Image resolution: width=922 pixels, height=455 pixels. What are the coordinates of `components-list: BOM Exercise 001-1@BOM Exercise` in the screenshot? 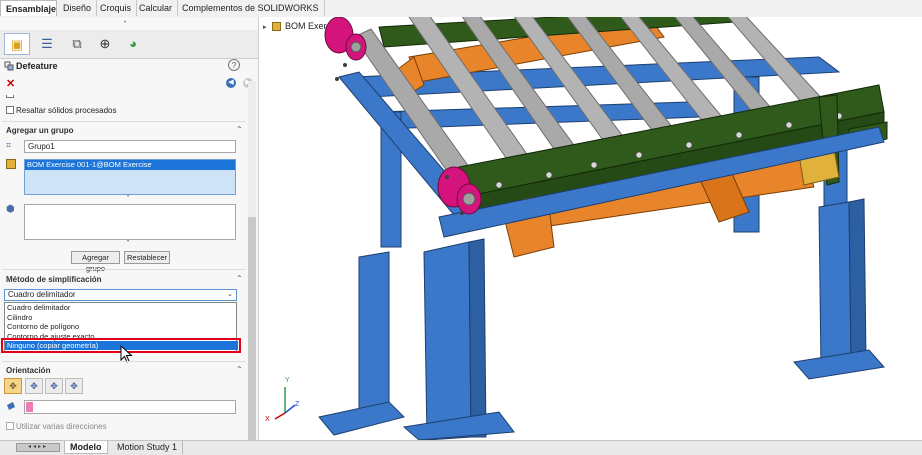 It's located at (130, 177).